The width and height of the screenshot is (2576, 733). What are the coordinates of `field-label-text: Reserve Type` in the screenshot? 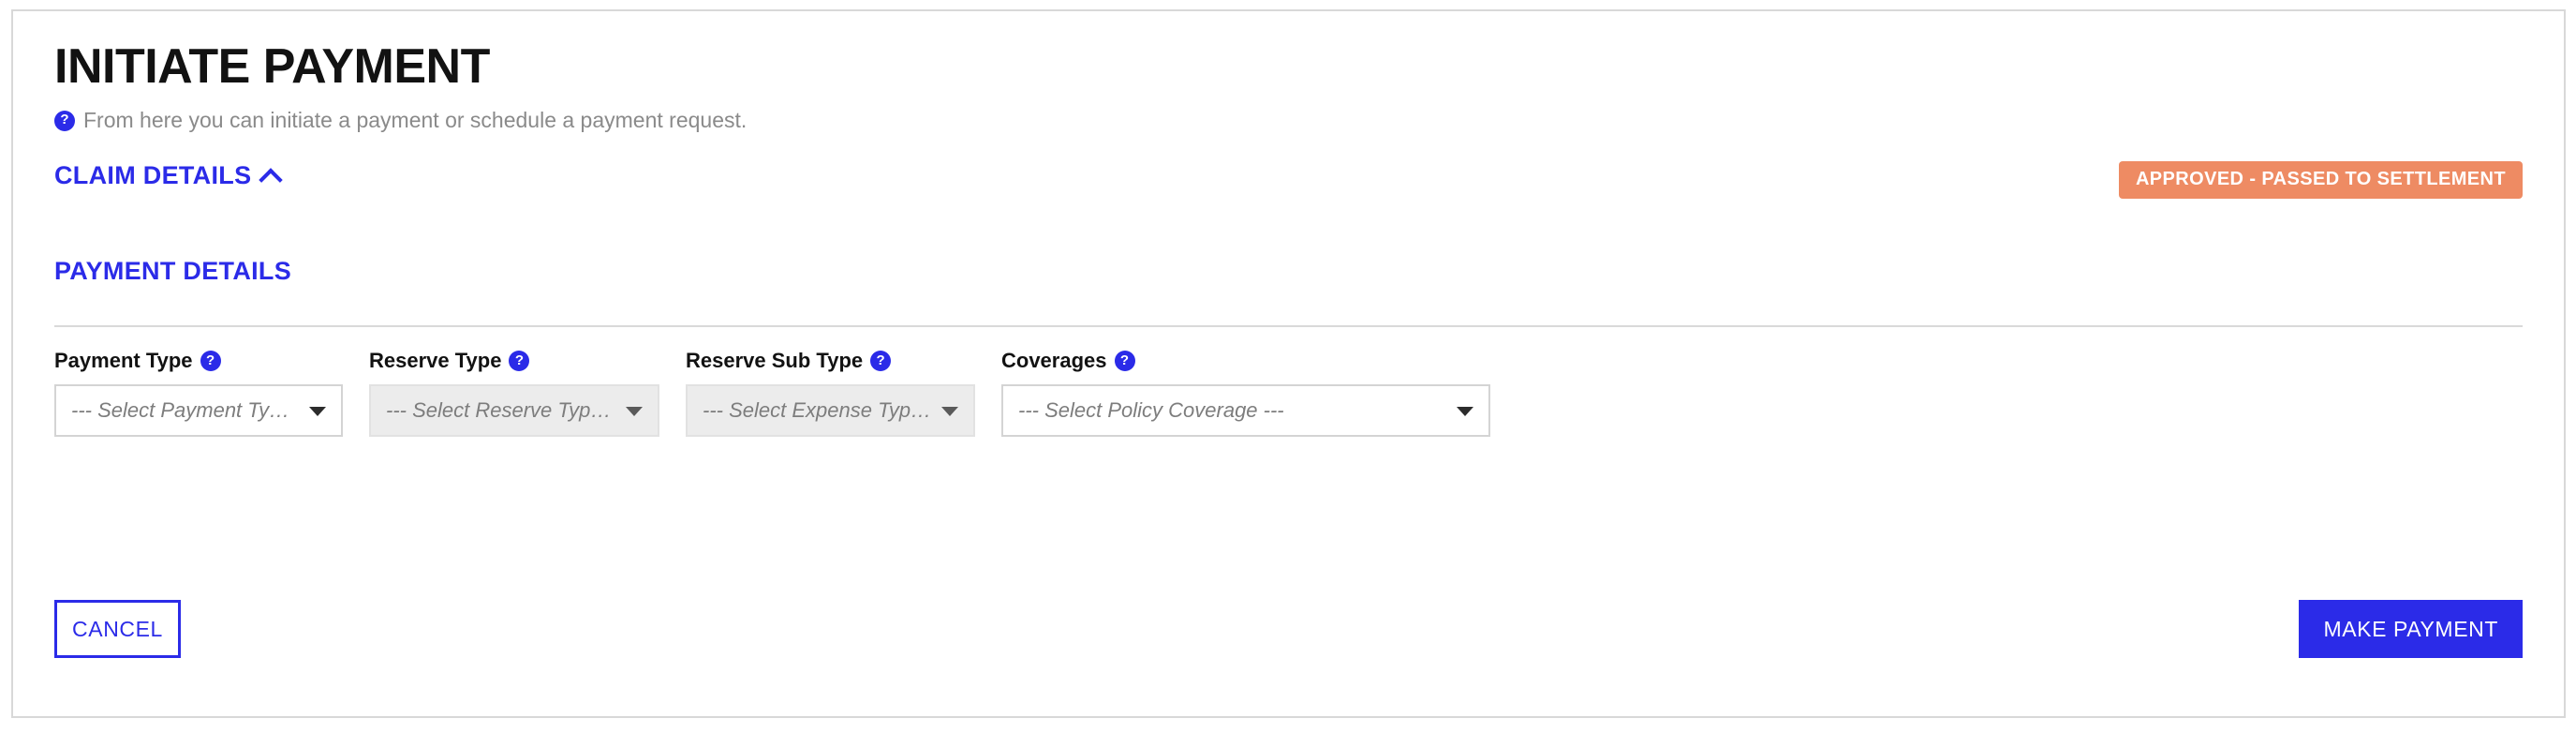 It's located at (435, 360).